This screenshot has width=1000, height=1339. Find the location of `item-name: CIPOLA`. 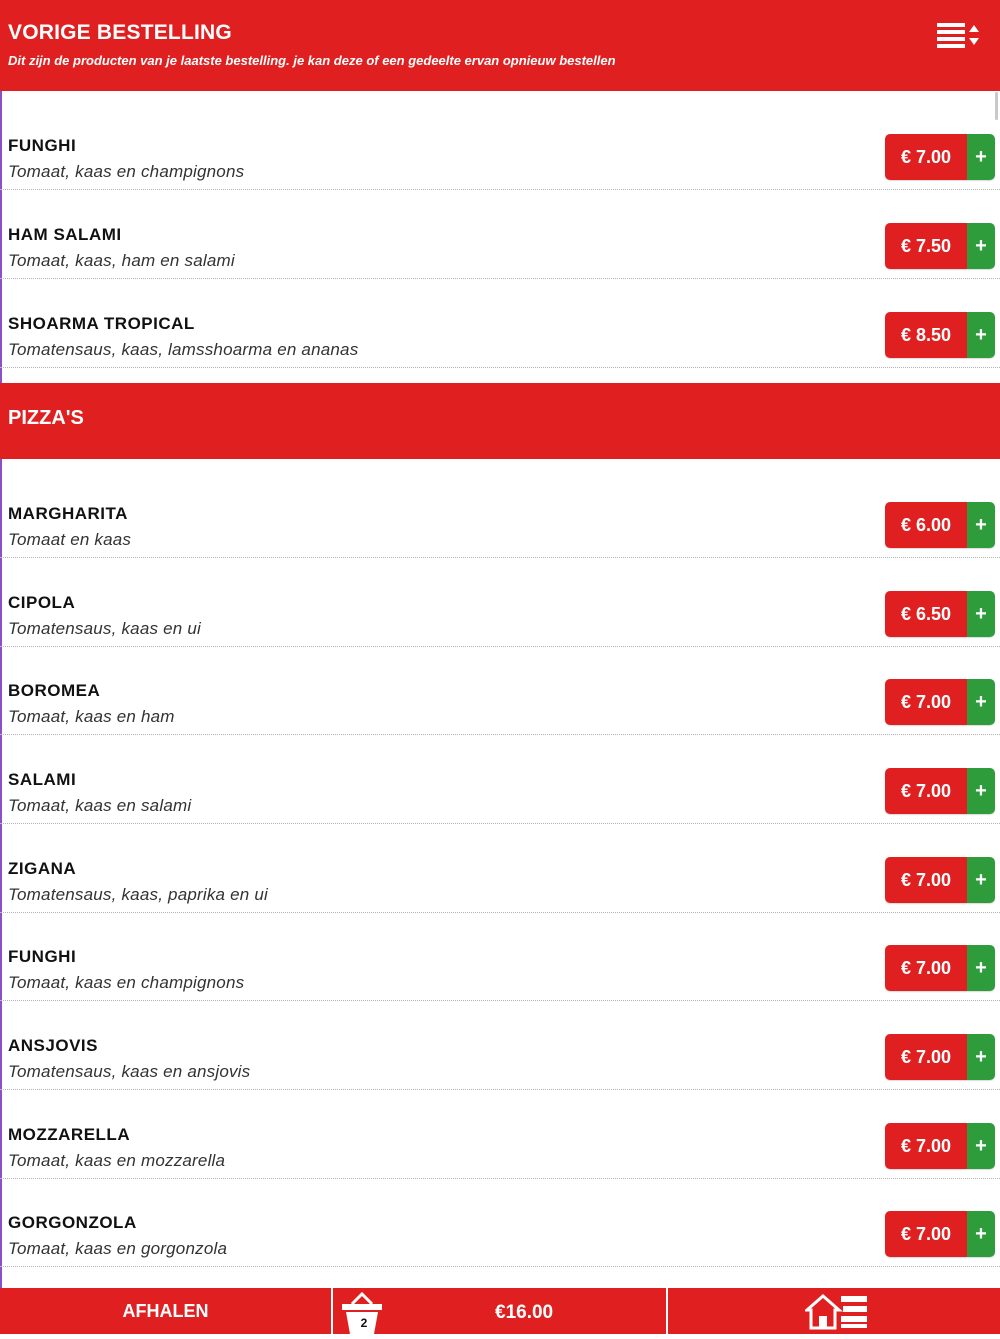

item-name: CIPOLA is located at coordinates (42, 602).